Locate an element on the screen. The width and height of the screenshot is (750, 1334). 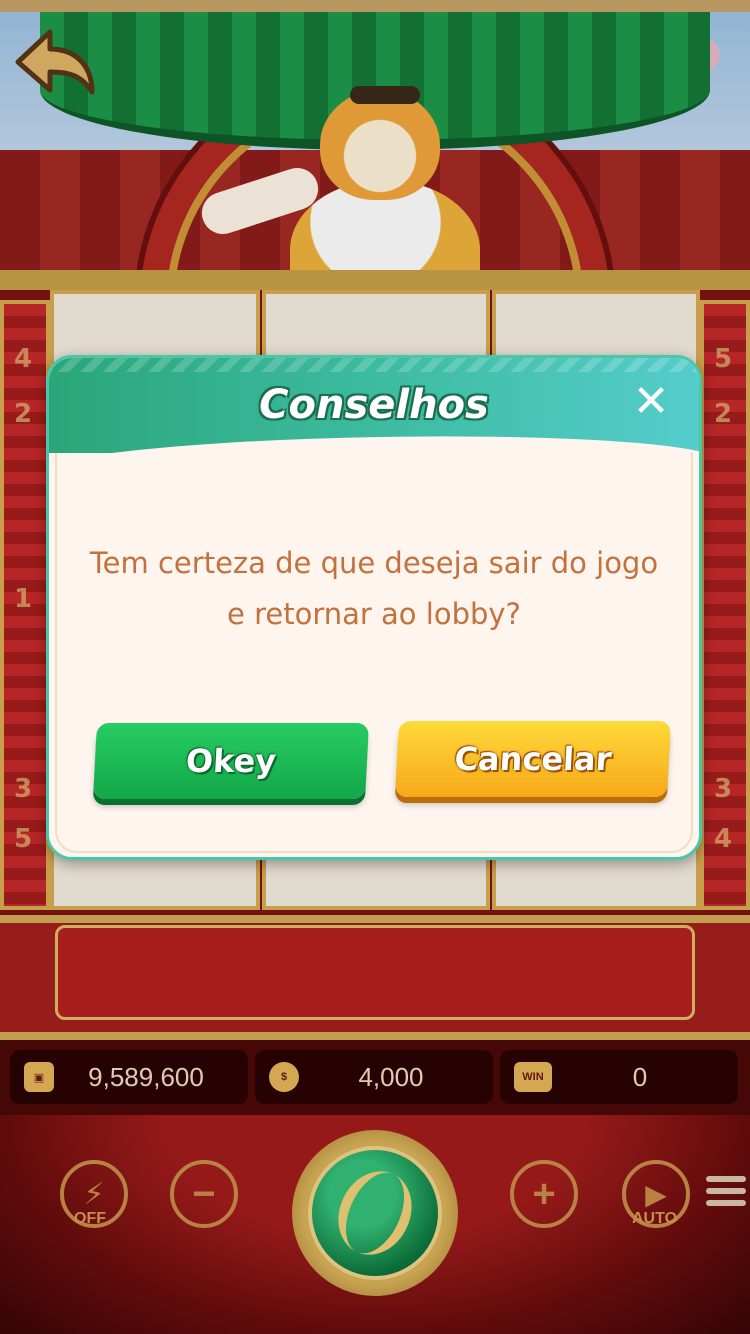
cancel-button: Cancelar is located at coordinates (533, 759).